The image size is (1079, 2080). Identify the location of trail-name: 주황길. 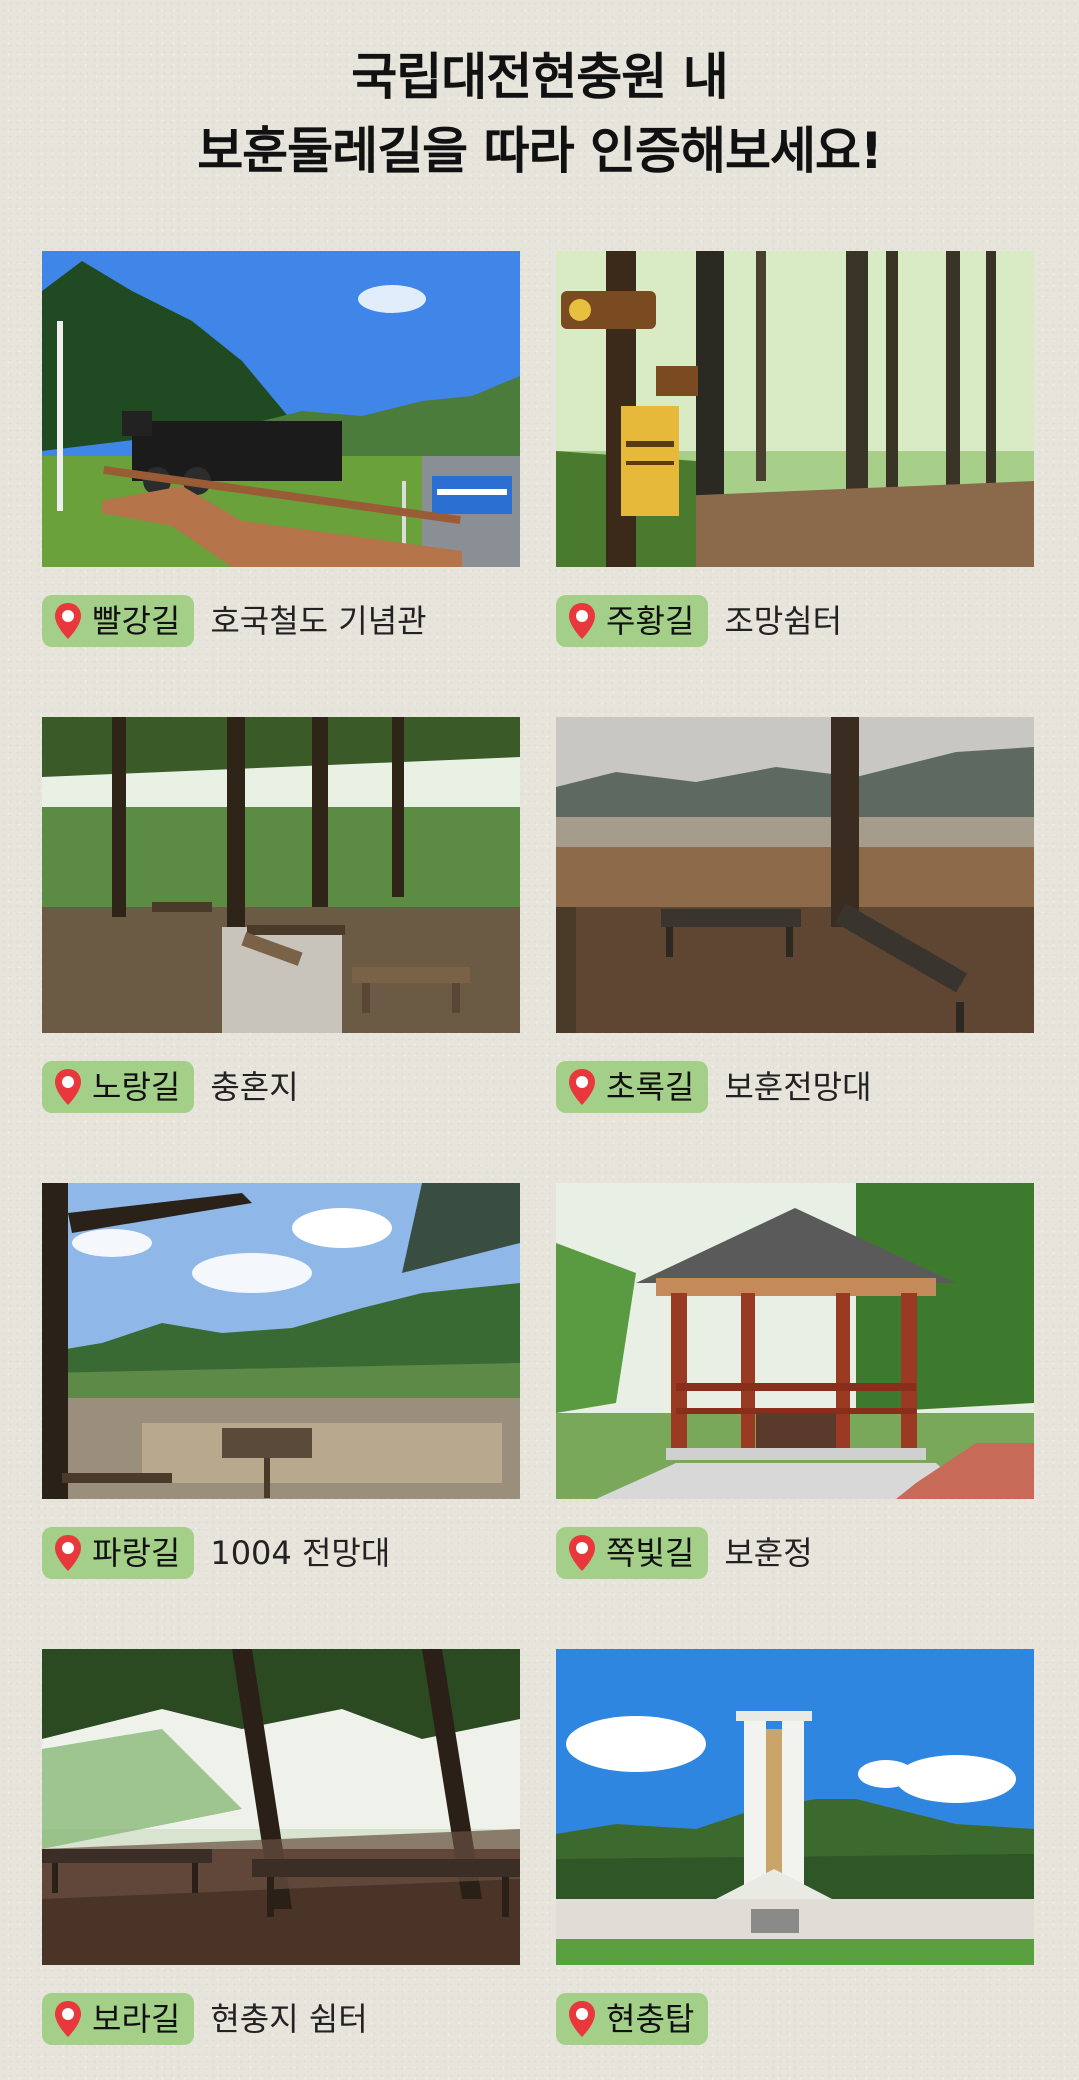
(650, 621).